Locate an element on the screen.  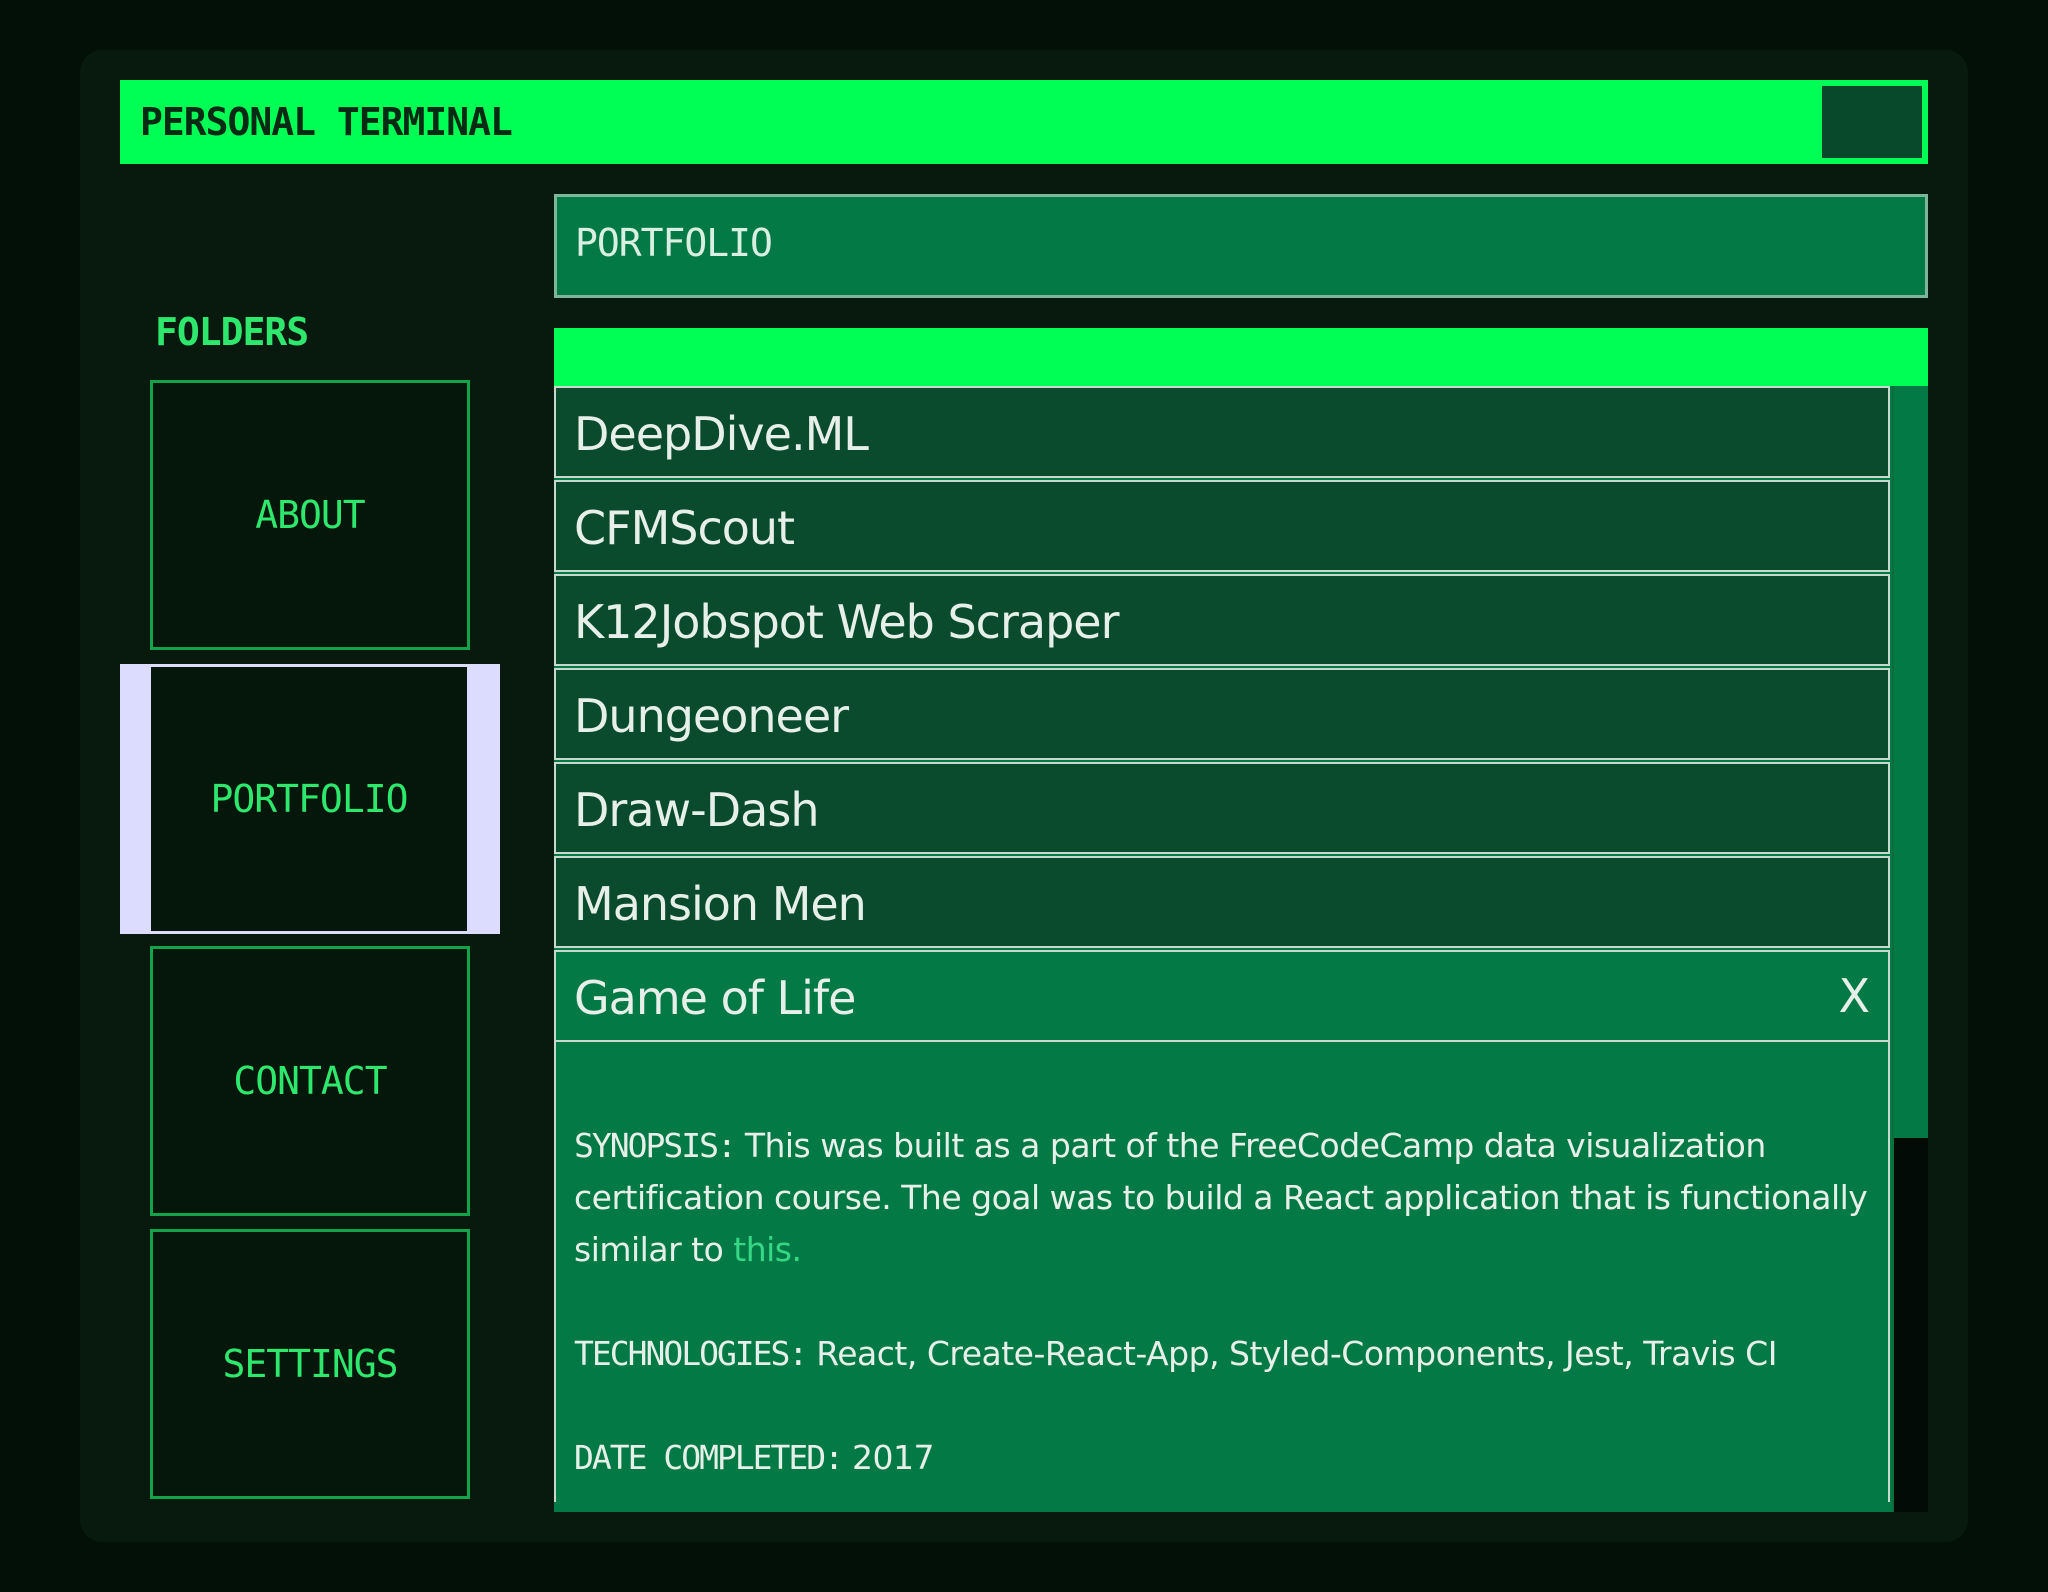
folder-settings-button: SETTINGS is located at coordinates (310, 1364).